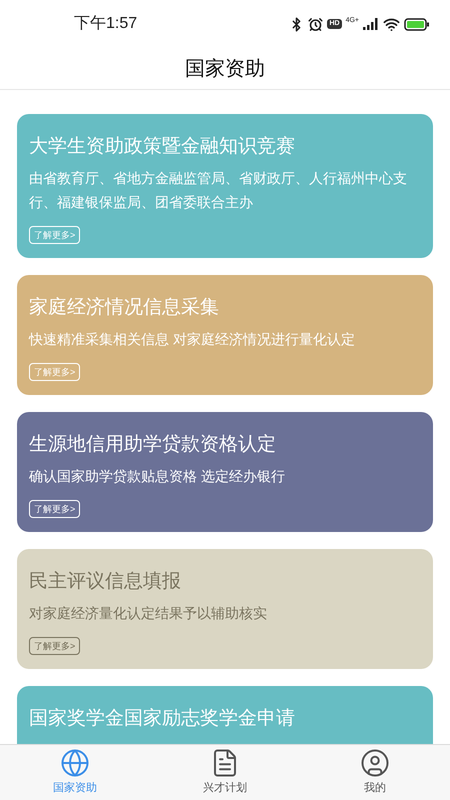 This screenshot has height=800, width=450. Describe the element at coordinates (148, 613) in the screenshot. I see `card-description: 对家庭经济量化认定结果予以辅助核实` at that location.